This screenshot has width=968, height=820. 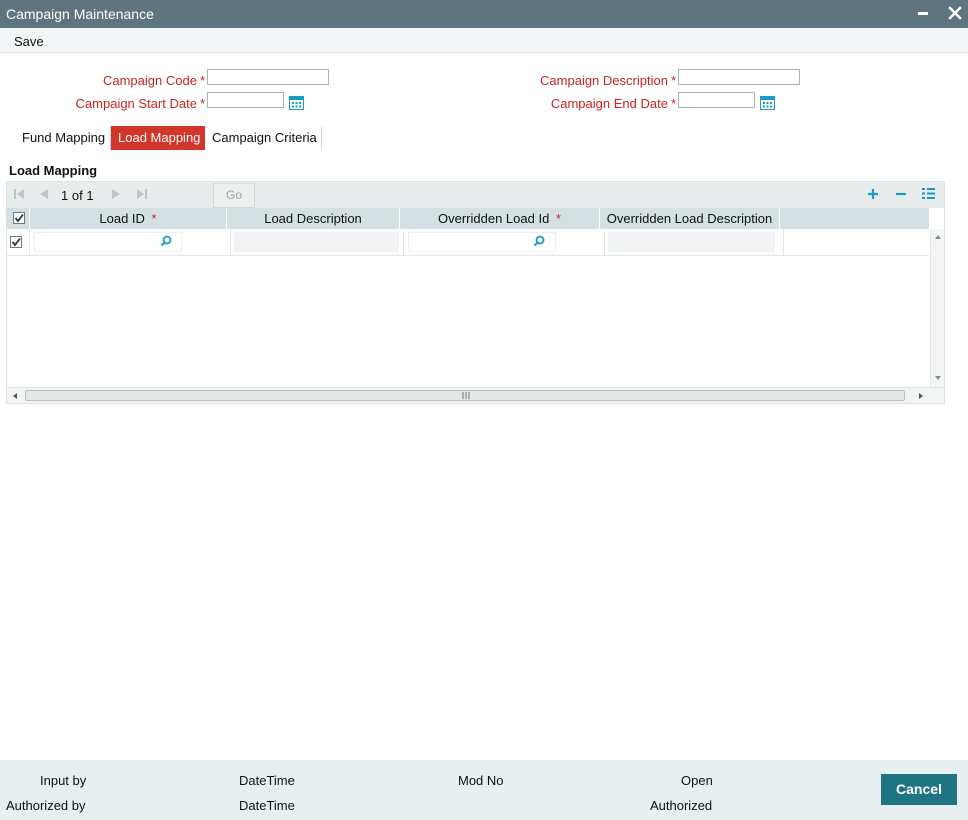 I want to click on pager-current: 1, so click(x=65, y=195).